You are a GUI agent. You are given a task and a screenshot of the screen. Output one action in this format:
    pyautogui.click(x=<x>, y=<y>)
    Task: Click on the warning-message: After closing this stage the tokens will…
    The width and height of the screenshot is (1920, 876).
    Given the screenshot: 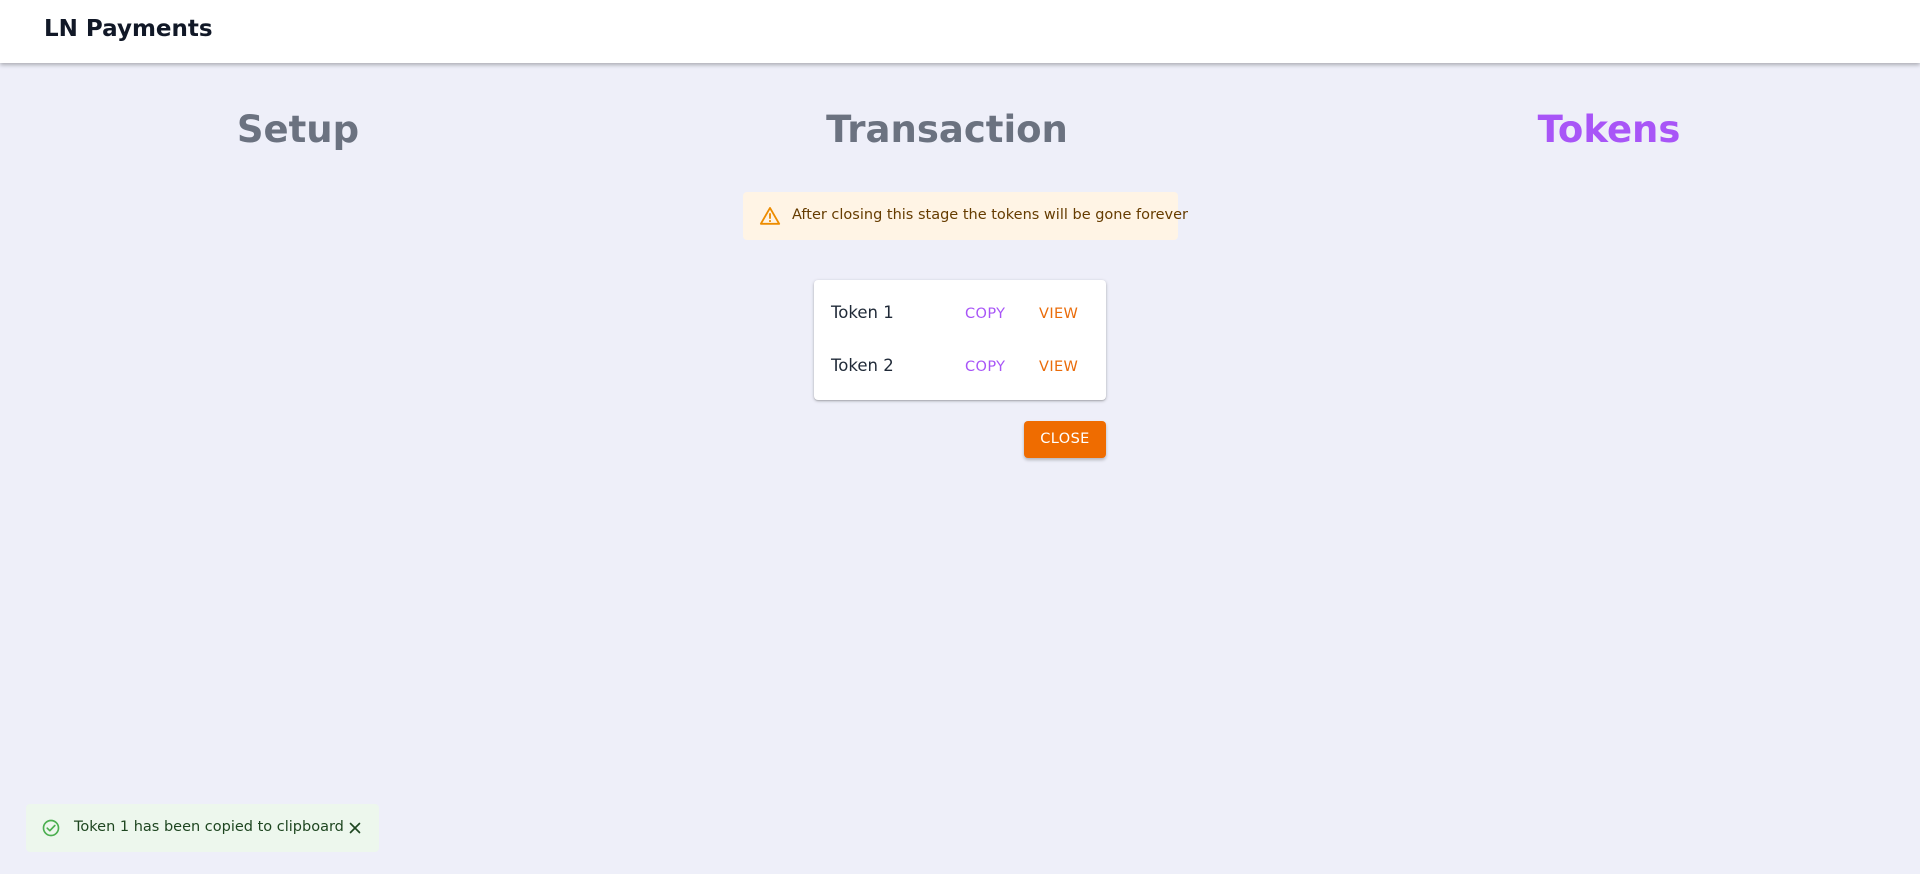 What is the action you would take?
    pyautogui.click(x=990, y=215)
    